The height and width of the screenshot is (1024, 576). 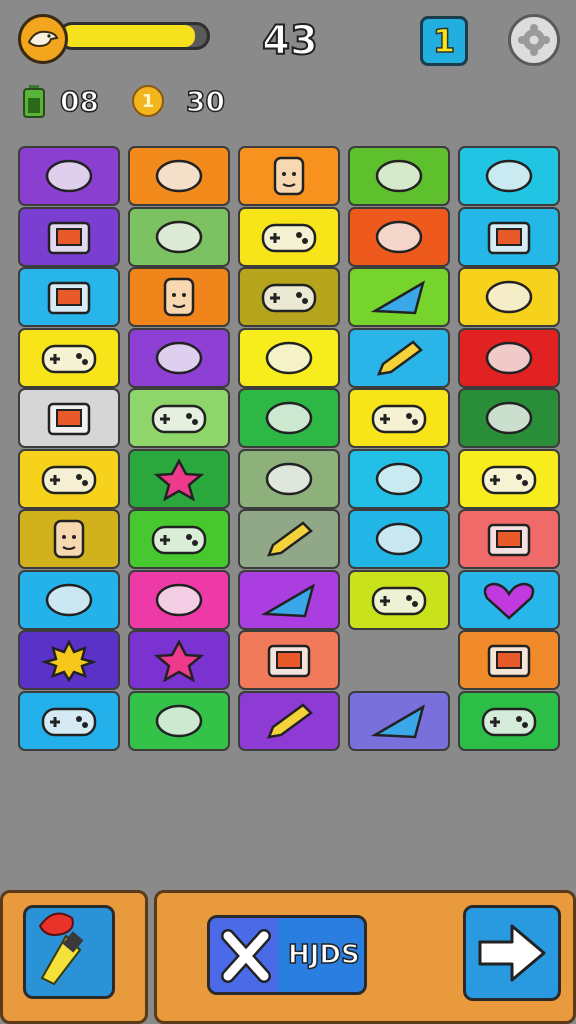 I want to click on whistle-icon, so click(x=179, y=599).